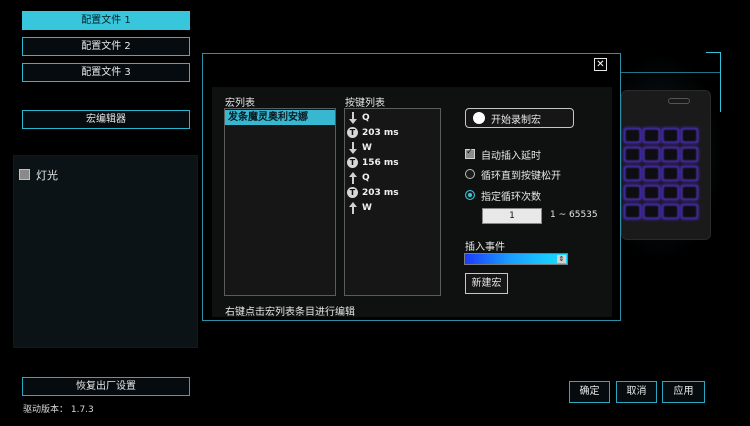 The width and height of the screenshot is (750, 426). I want to click on profile-2-button: 配置文件 2, so click(106, 46).